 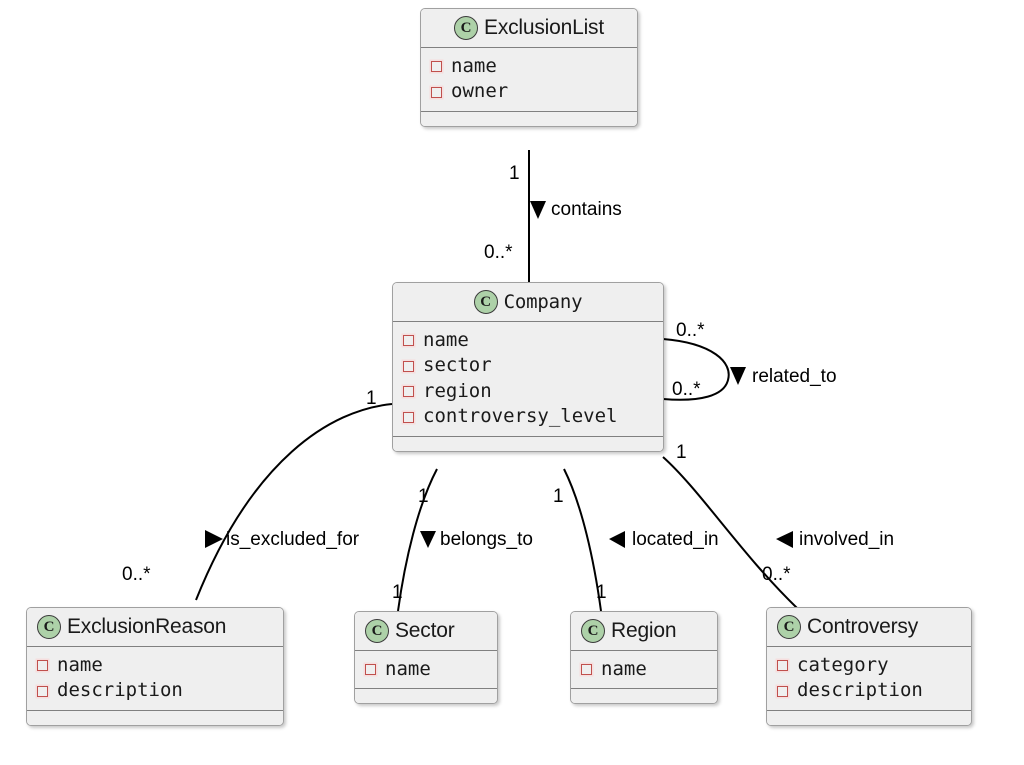 I want to click on class-footer-region, so click(x=644, y=696).